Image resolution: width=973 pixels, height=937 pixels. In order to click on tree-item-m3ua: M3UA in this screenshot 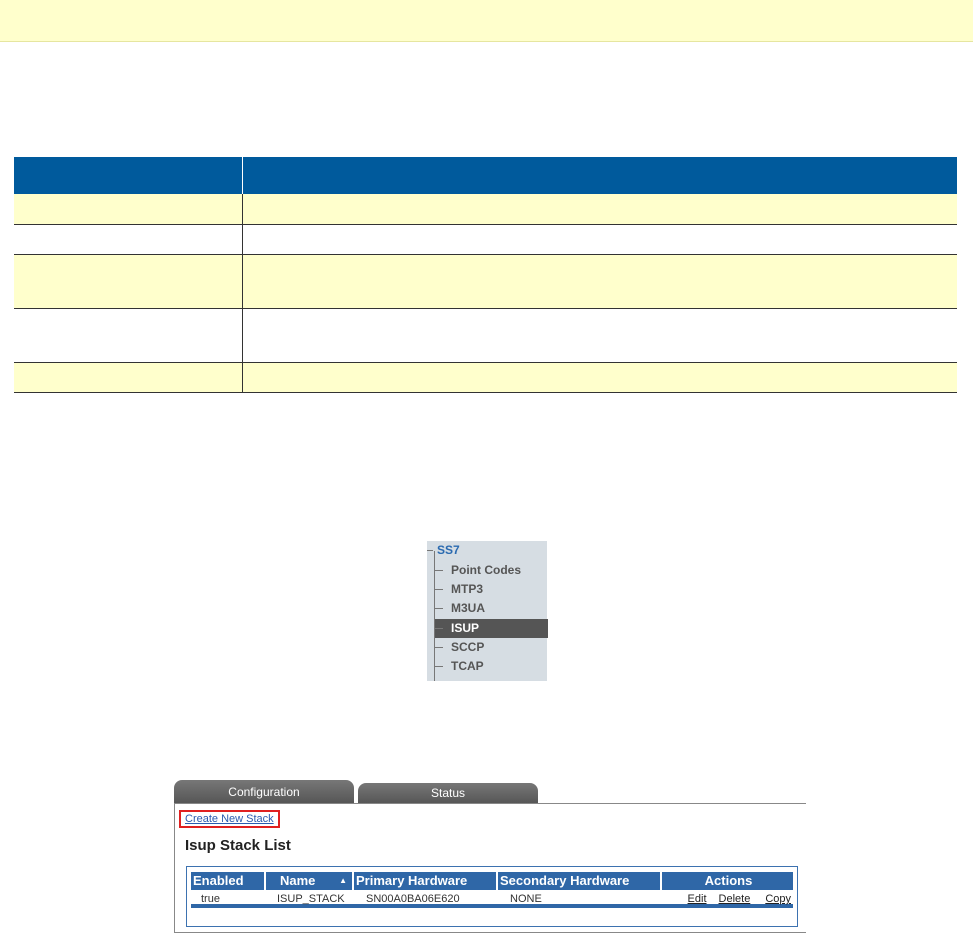, I will do `click(491, 608)`.